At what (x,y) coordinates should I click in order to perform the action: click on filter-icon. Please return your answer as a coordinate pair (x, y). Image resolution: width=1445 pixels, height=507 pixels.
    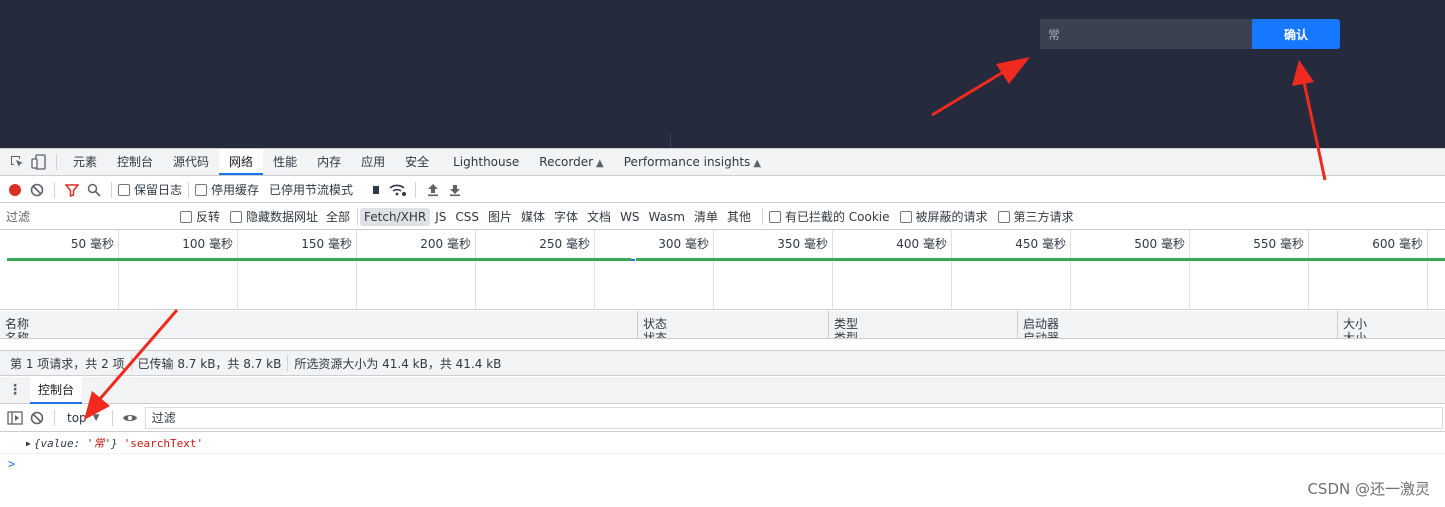
    Looking at the image, I should click on (72, 190).